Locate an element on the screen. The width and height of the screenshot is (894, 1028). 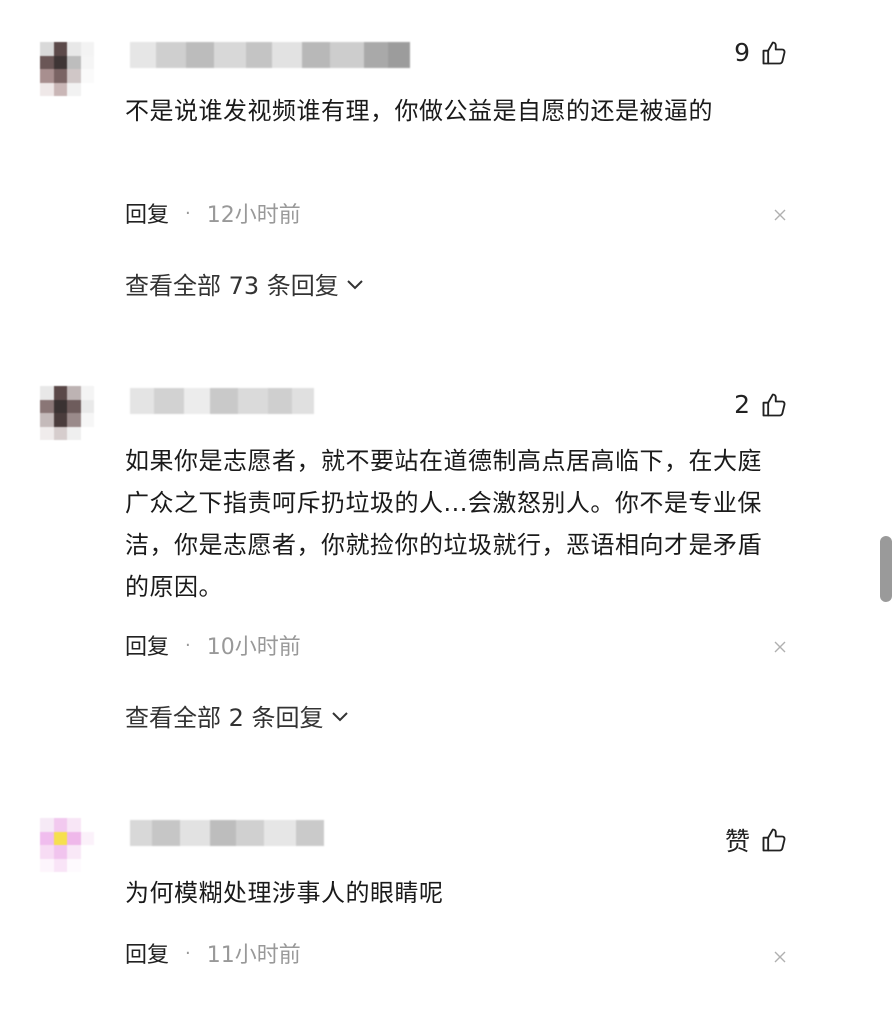
like-button: 赞 is located at coordinates (756, 840).